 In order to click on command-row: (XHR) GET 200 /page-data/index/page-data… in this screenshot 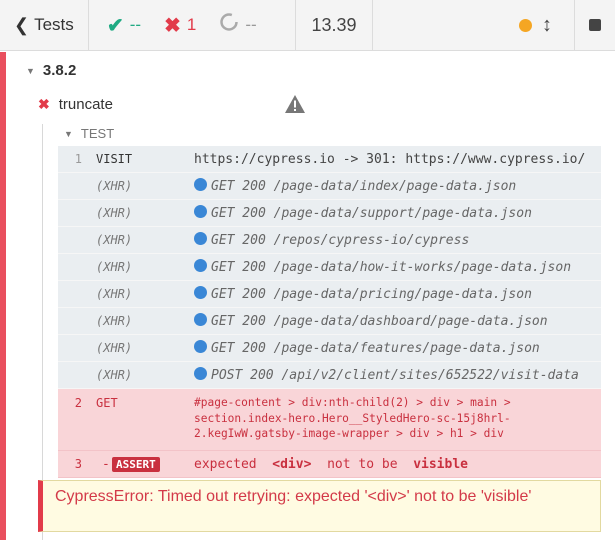, I will do `click(329, 186)`.